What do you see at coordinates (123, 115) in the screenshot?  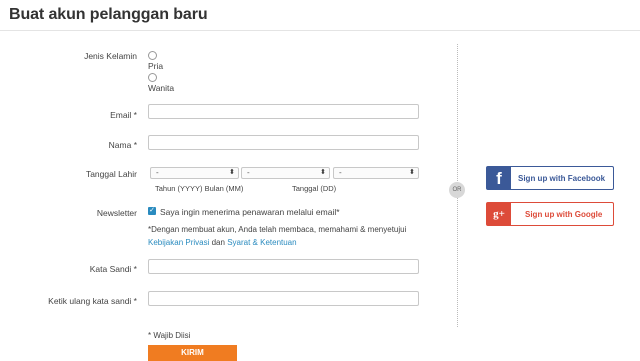 I see `email-label: Email *` at bounding box center [123, 115].